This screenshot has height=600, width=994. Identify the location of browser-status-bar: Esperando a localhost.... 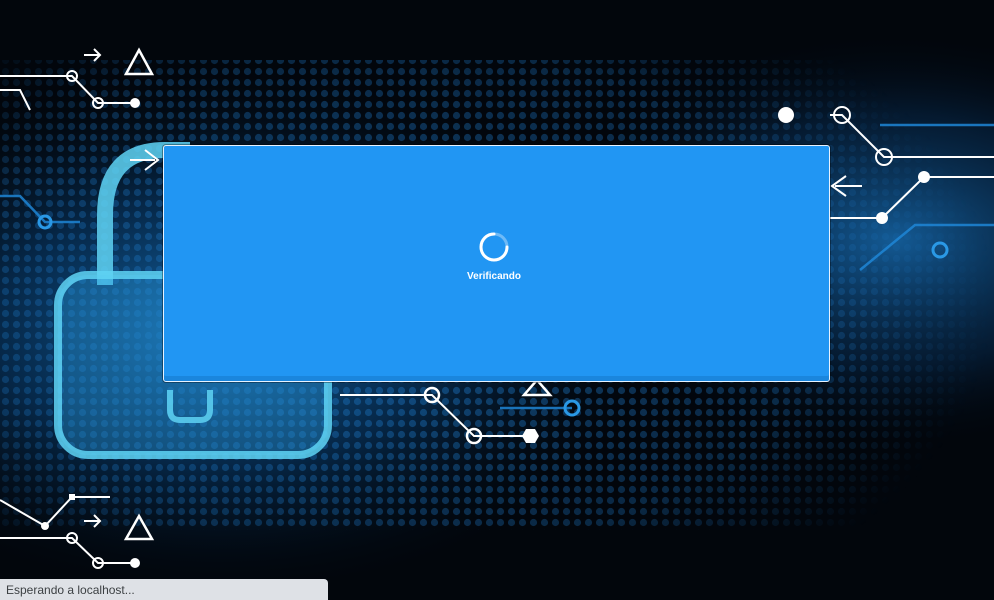
(164, 589).